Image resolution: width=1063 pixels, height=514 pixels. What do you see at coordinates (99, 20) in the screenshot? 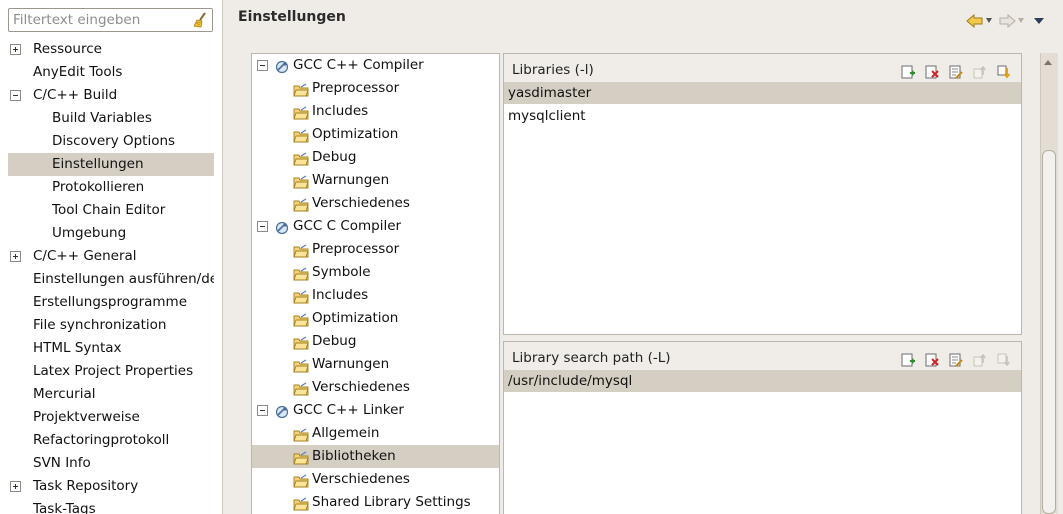
I see `filter-input` at bounding box center [99, 20].